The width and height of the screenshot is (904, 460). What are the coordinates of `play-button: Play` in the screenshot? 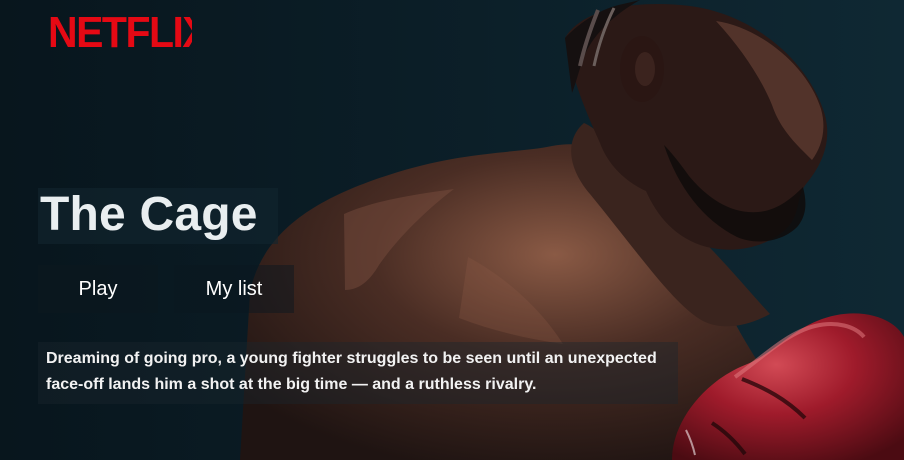 It's located at (98, 289).